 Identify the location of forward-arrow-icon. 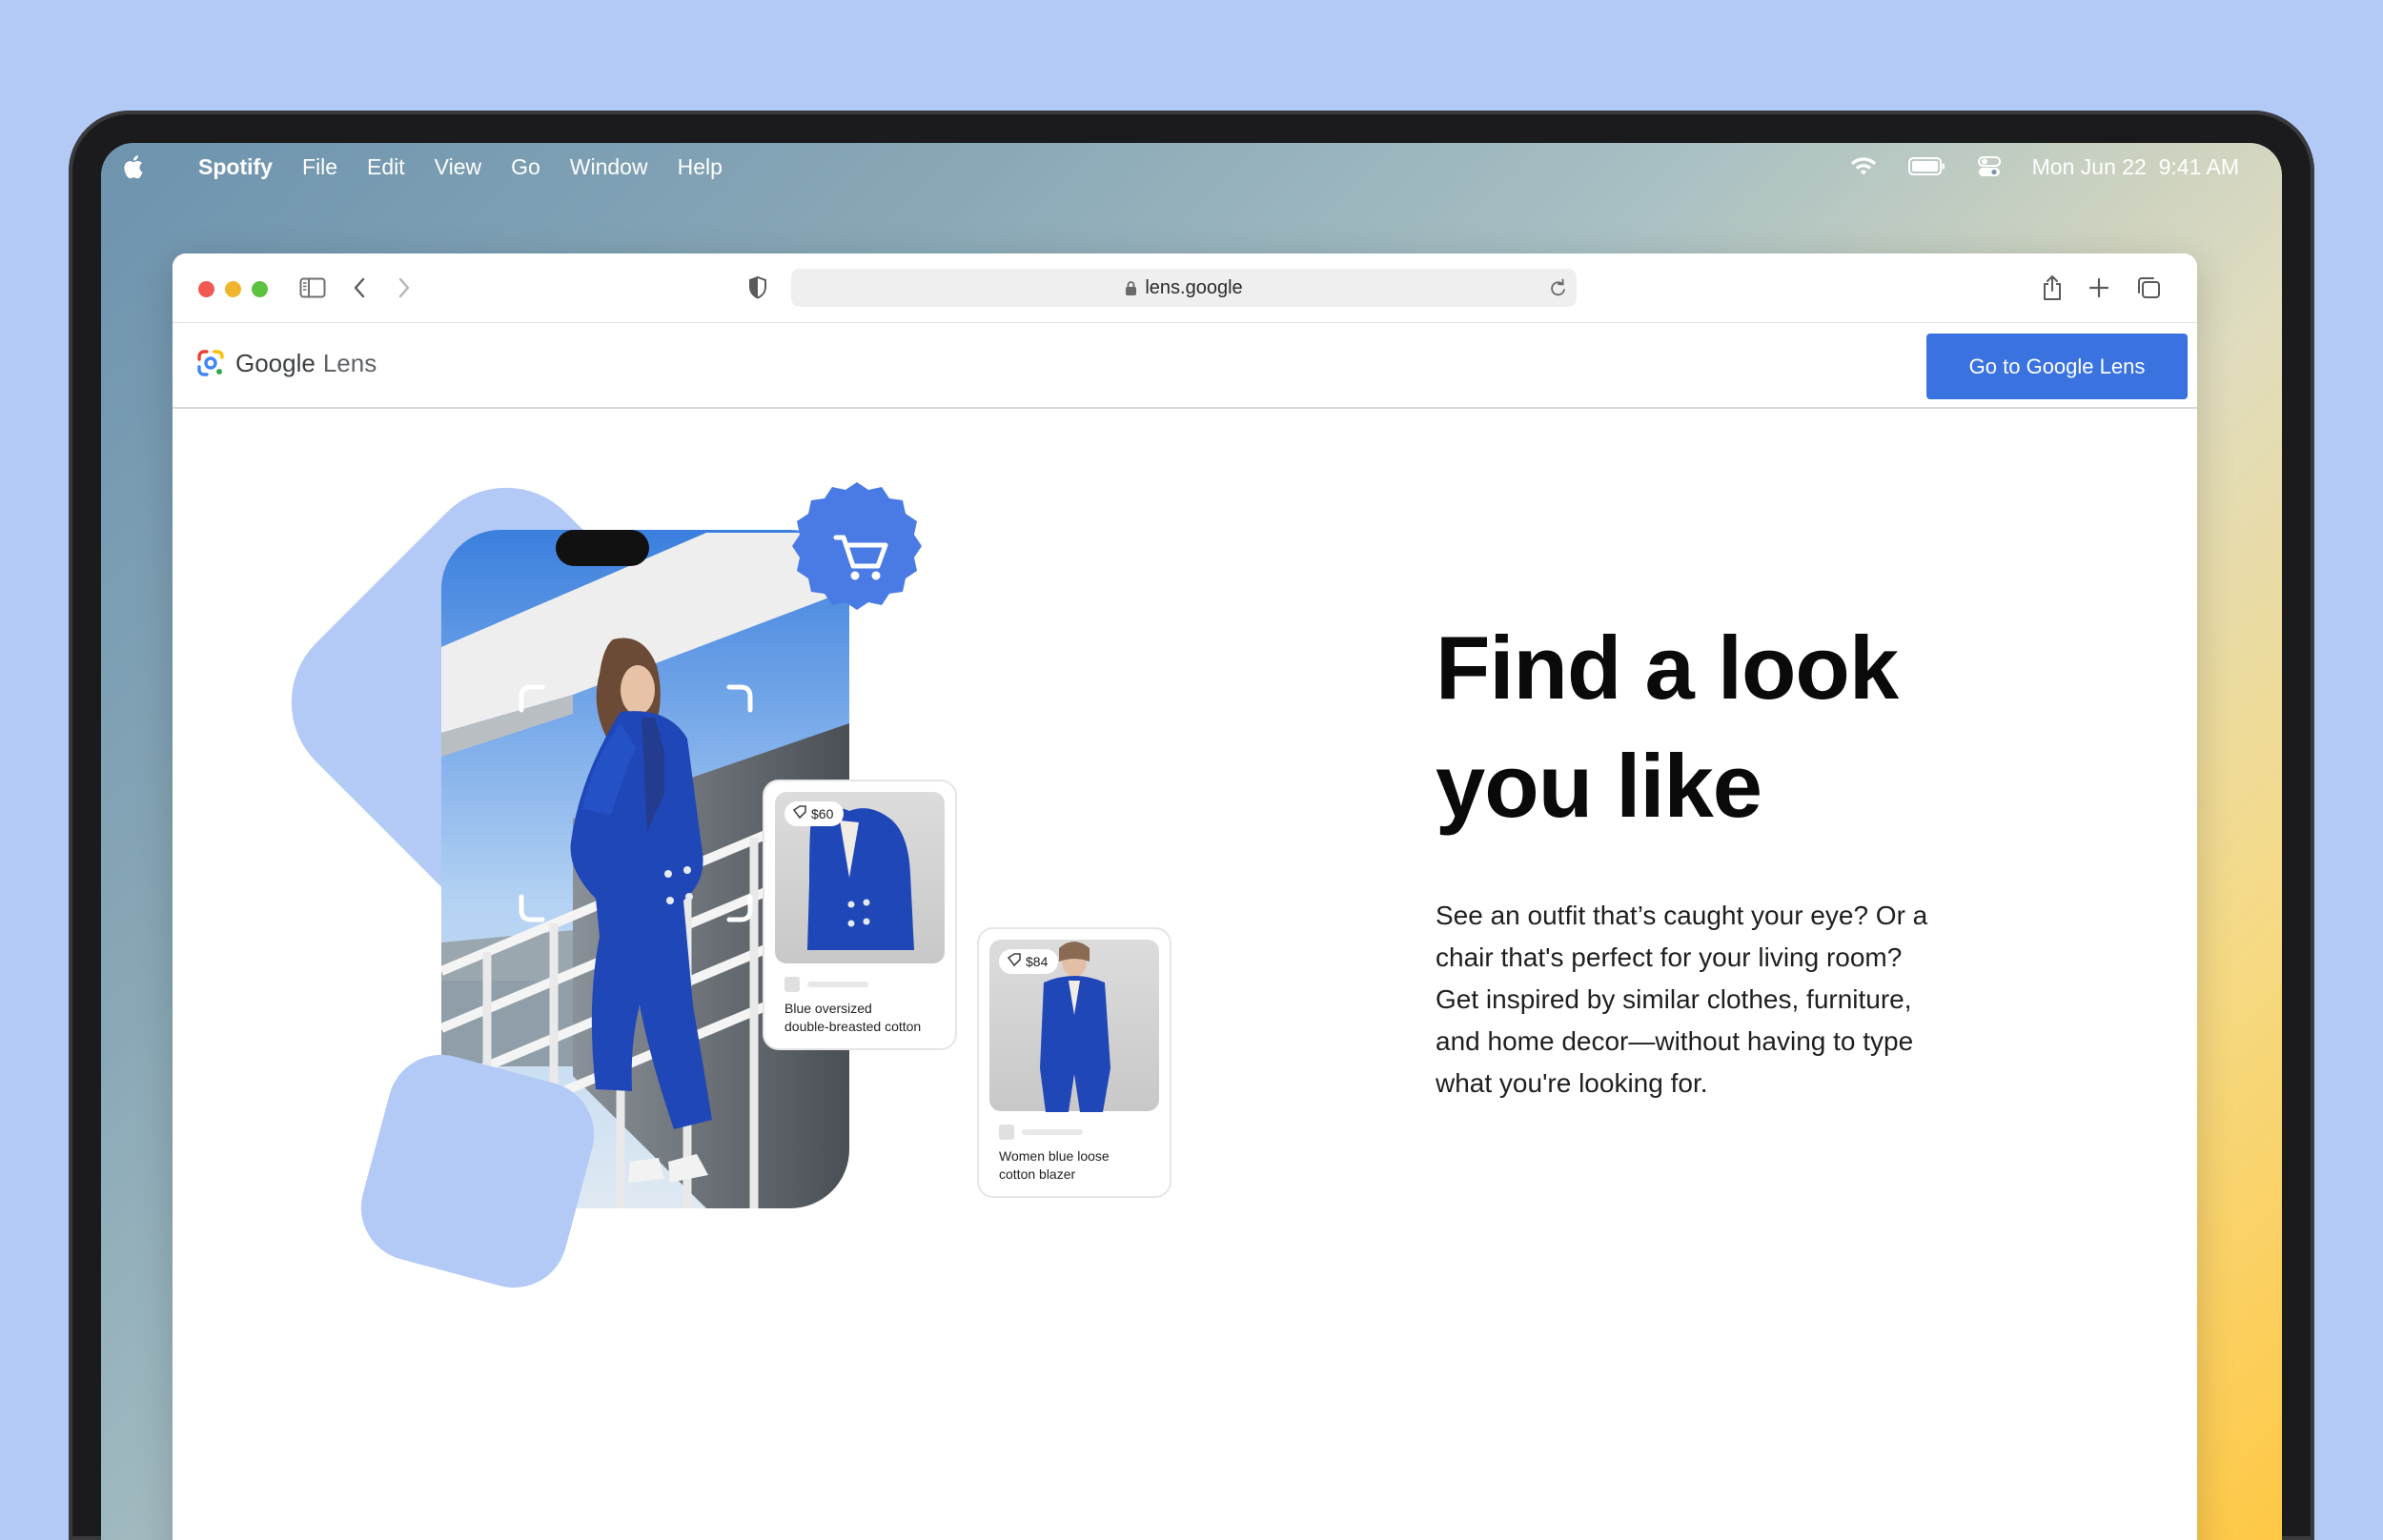
(404, 288).